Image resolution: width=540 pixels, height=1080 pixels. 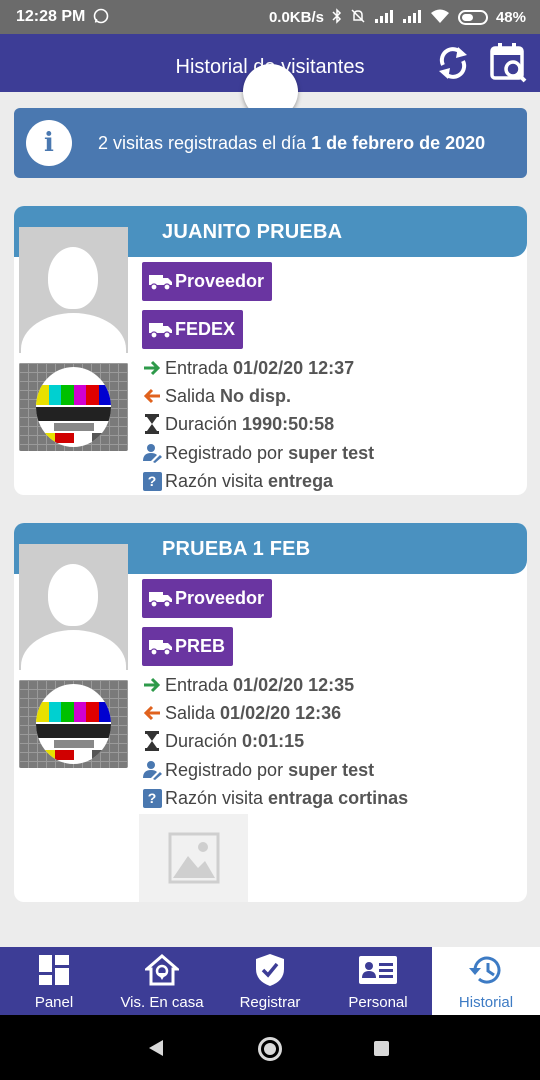 What do you see at coordinates (188, 646) in the screenshot?
I see `company-tag: PREB` at bounding box center [188, 646].